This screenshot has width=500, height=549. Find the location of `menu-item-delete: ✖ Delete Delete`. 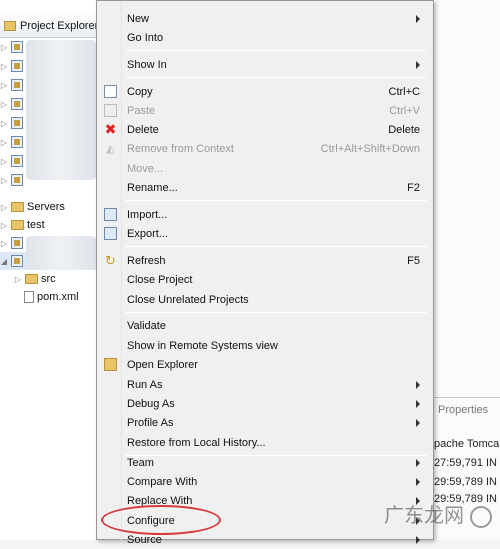

menu-item-delete: ✖ Delete Delete is located at coordinates (265, 129).